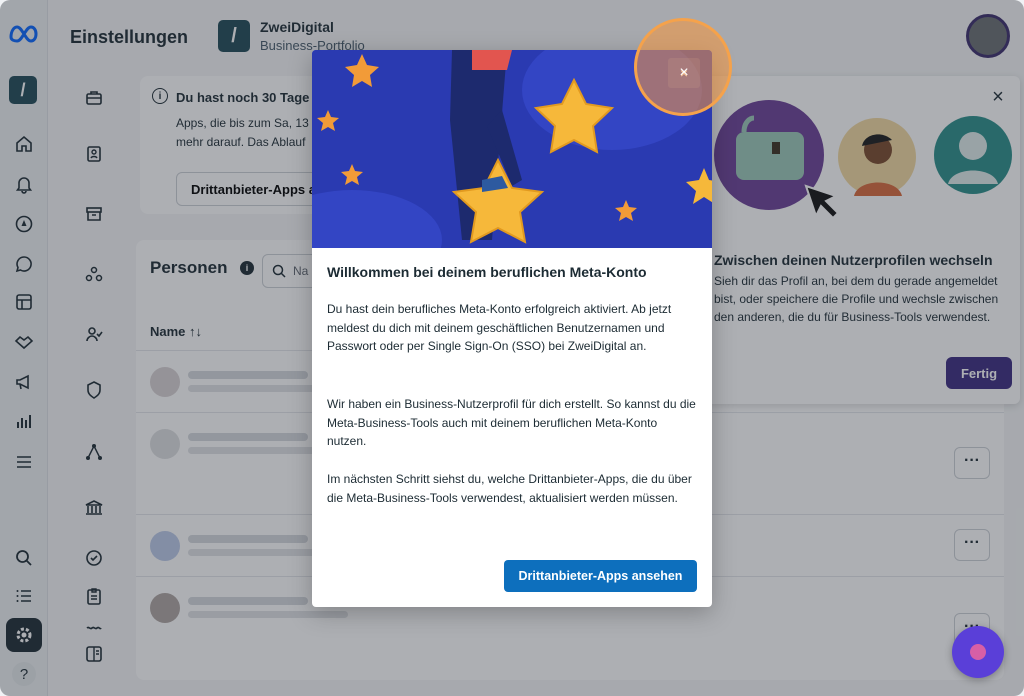 The image size is (1024, 696). Describe the element at coordinates (600, 576) in the screenshot. I see `view-third-party-apps-button: Drittanbieter-Apps ansehen` at that location.